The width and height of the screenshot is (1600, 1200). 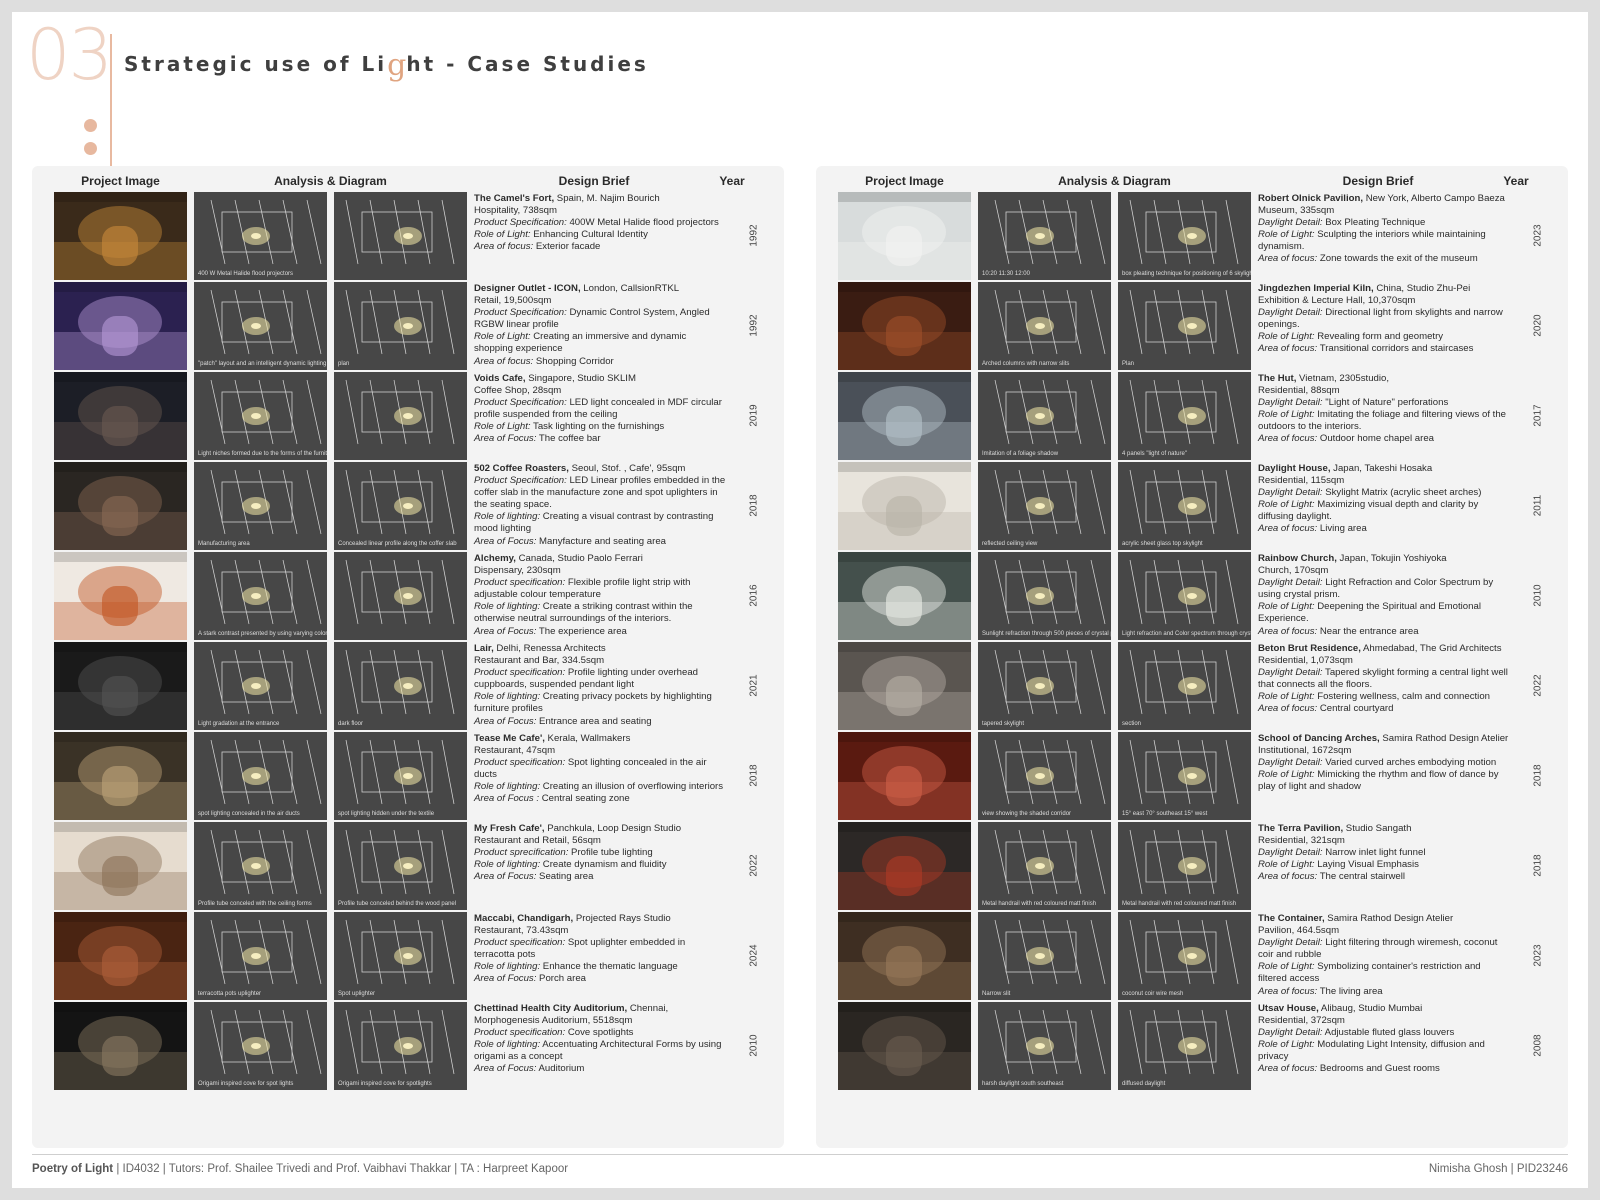 I want to click on brief-line: Restaurant and Retail, 56sqm, so click(x=600, y=841).